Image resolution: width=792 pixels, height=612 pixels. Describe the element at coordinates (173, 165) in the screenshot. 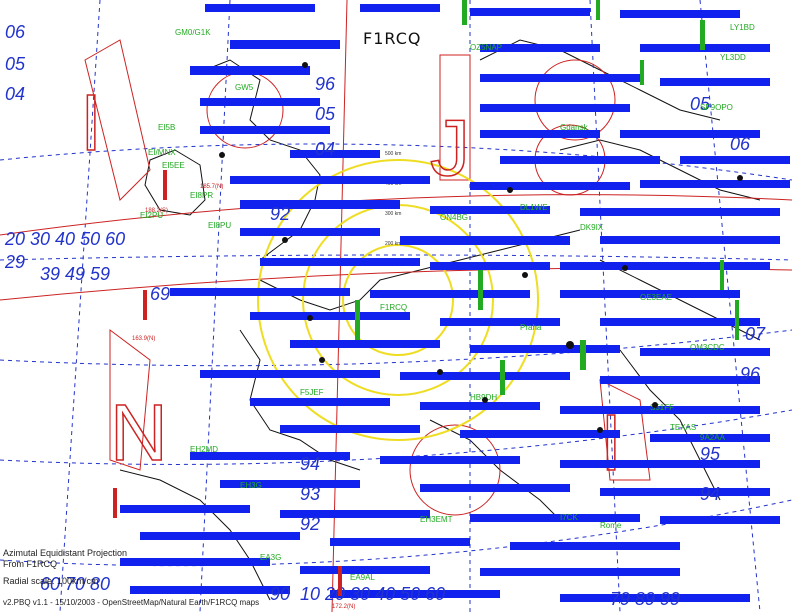

I see `station-label: EI5EE` at that location.